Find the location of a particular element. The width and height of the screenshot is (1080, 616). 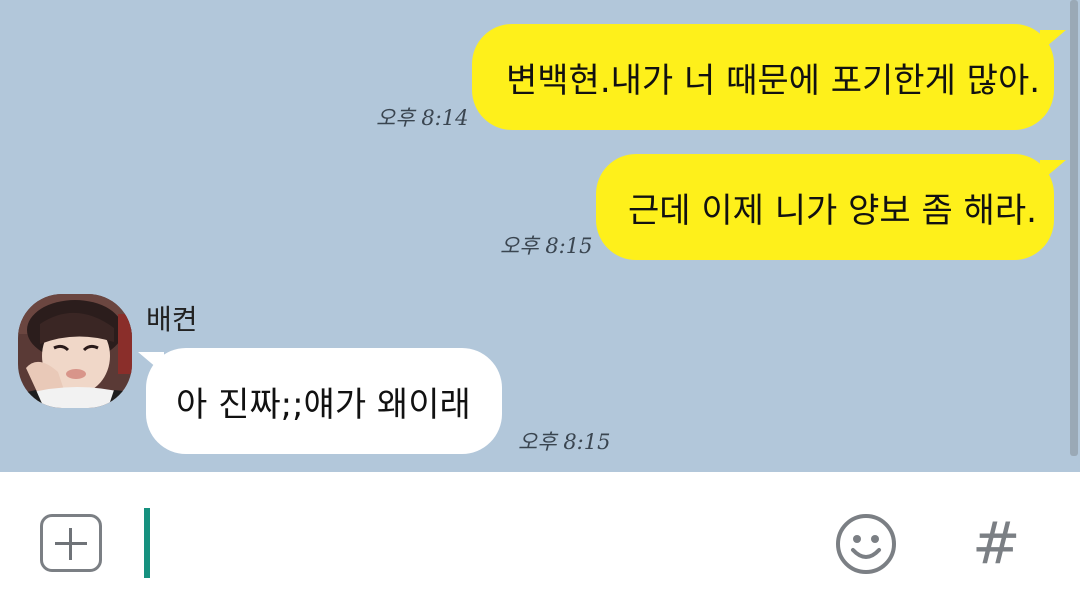

message-time: 오후 8:14 is located at coordinates (422, 118).